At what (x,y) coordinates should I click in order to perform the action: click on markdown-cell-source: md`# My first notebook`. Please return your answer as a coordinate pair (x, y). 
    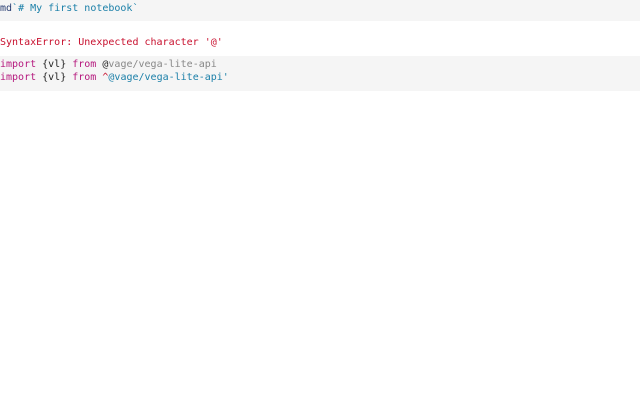
    Looking at the image, I should click on (69, 9).